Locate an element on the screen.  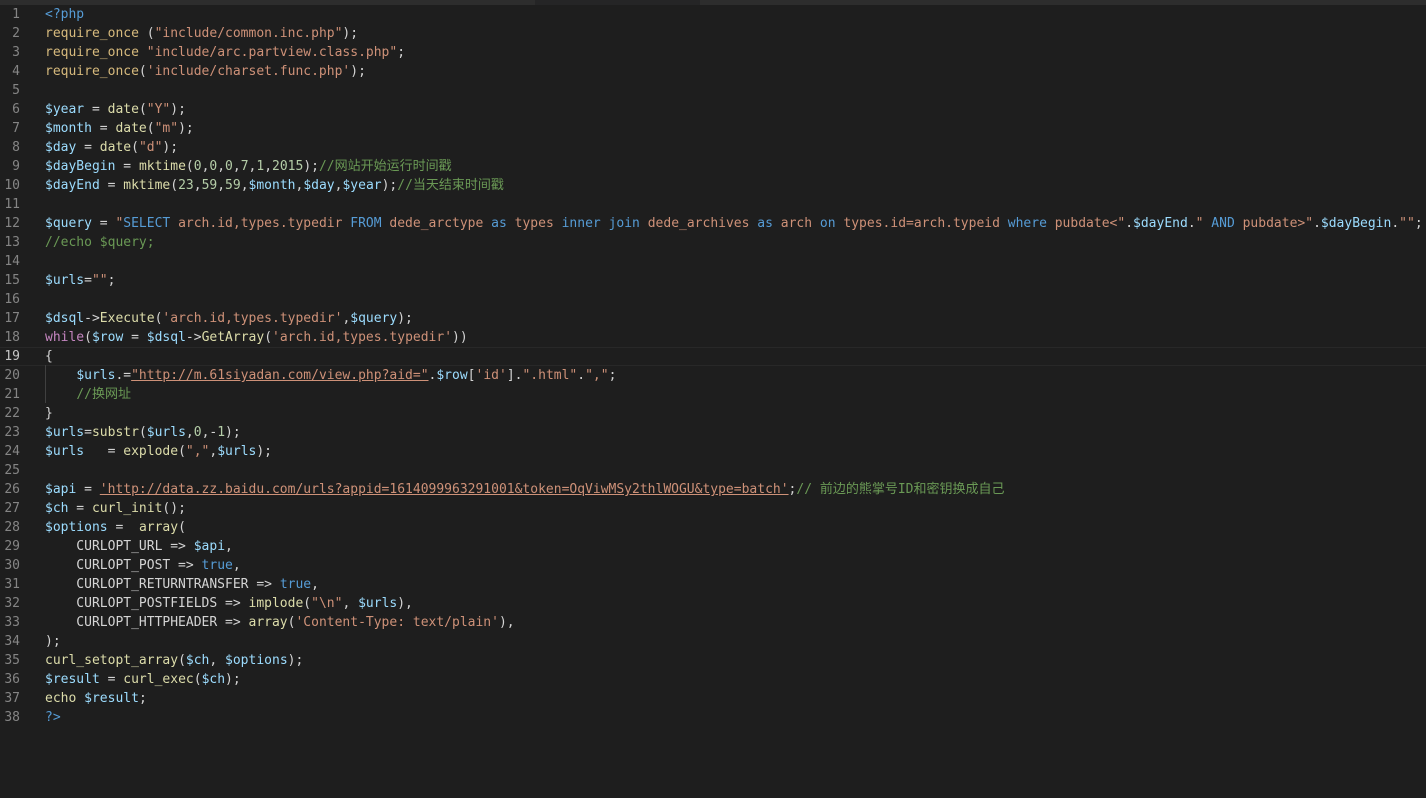
code-token: //网站开始运行时间戳 is located at coordinates (385, 166).